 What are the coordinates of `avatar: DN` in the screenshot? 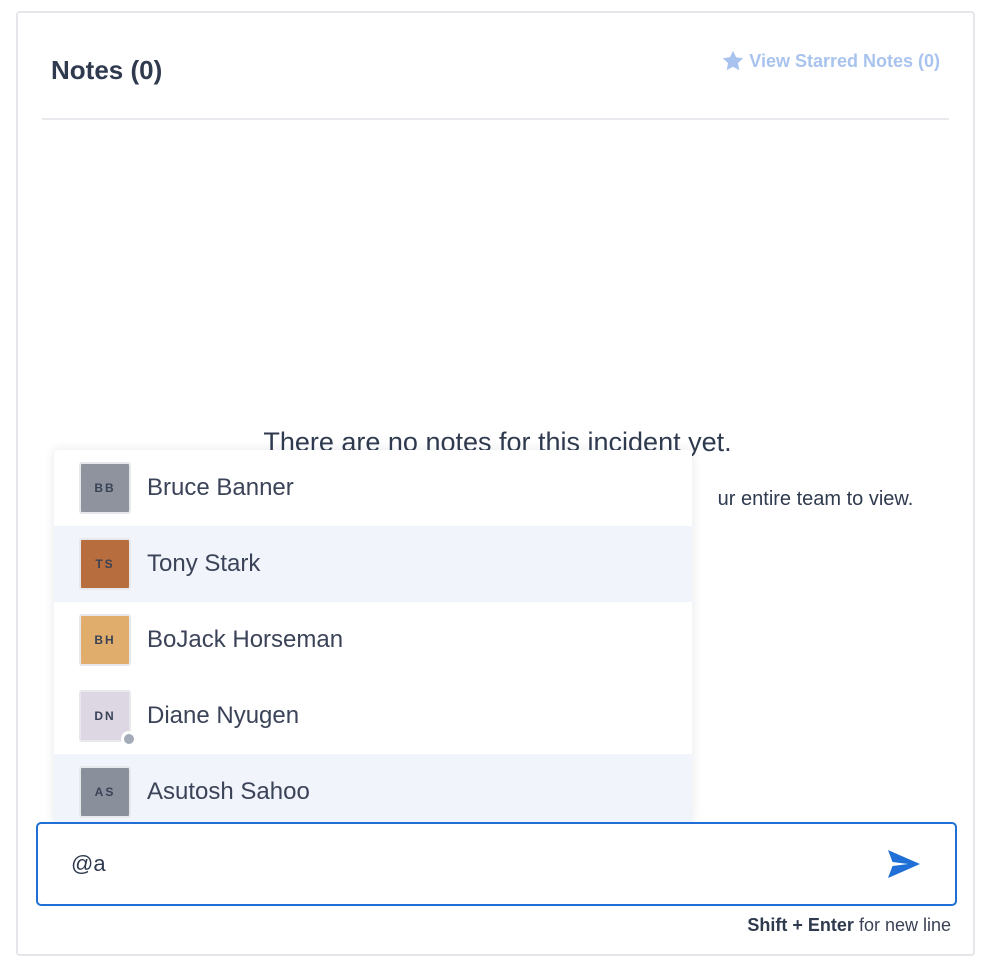 It's located at (108, 718).